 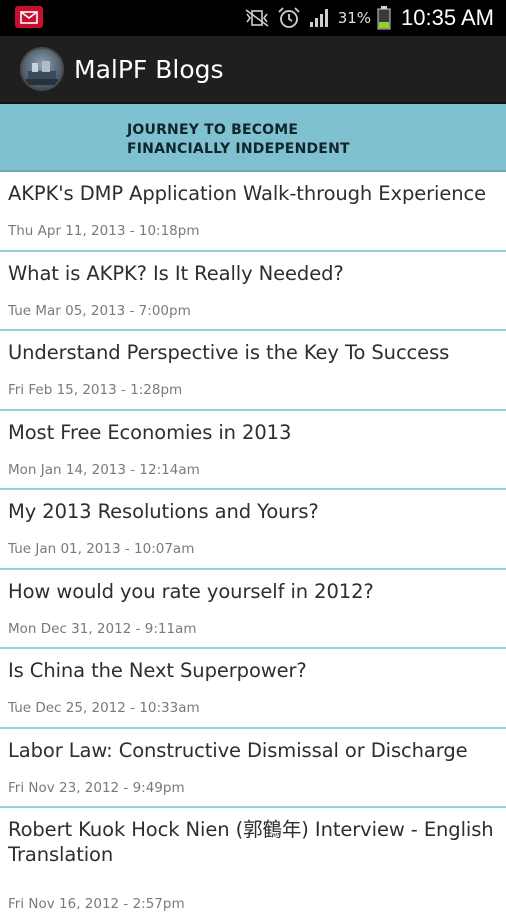 What do you see at coordinates (104, 231) in the screenshot?
I see `post-date: Thu Apr 11, 2013 - 10:18pm` at bounding box center [104, 231].